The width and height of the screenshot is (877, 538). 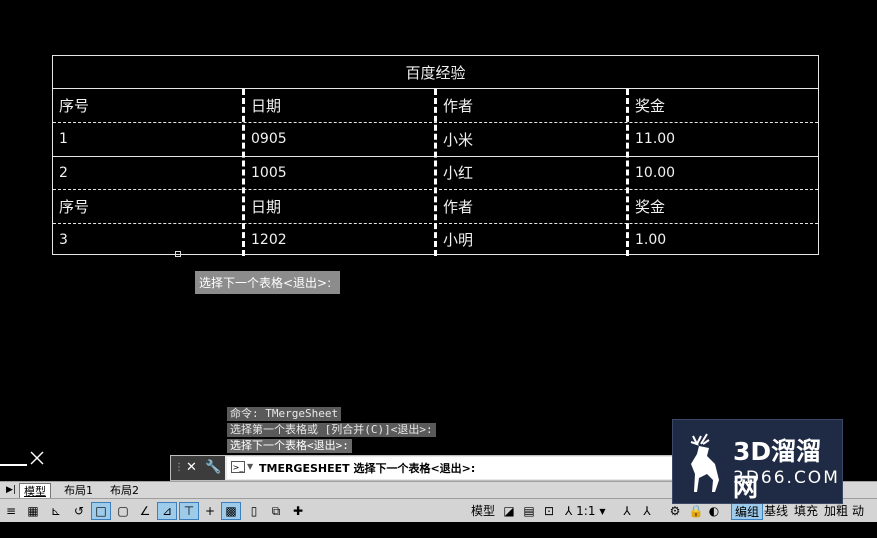 What do you see at coordinates (63, 139) in the screenshot?
I see `table-cell: 1` at bounding box center [63, 139].